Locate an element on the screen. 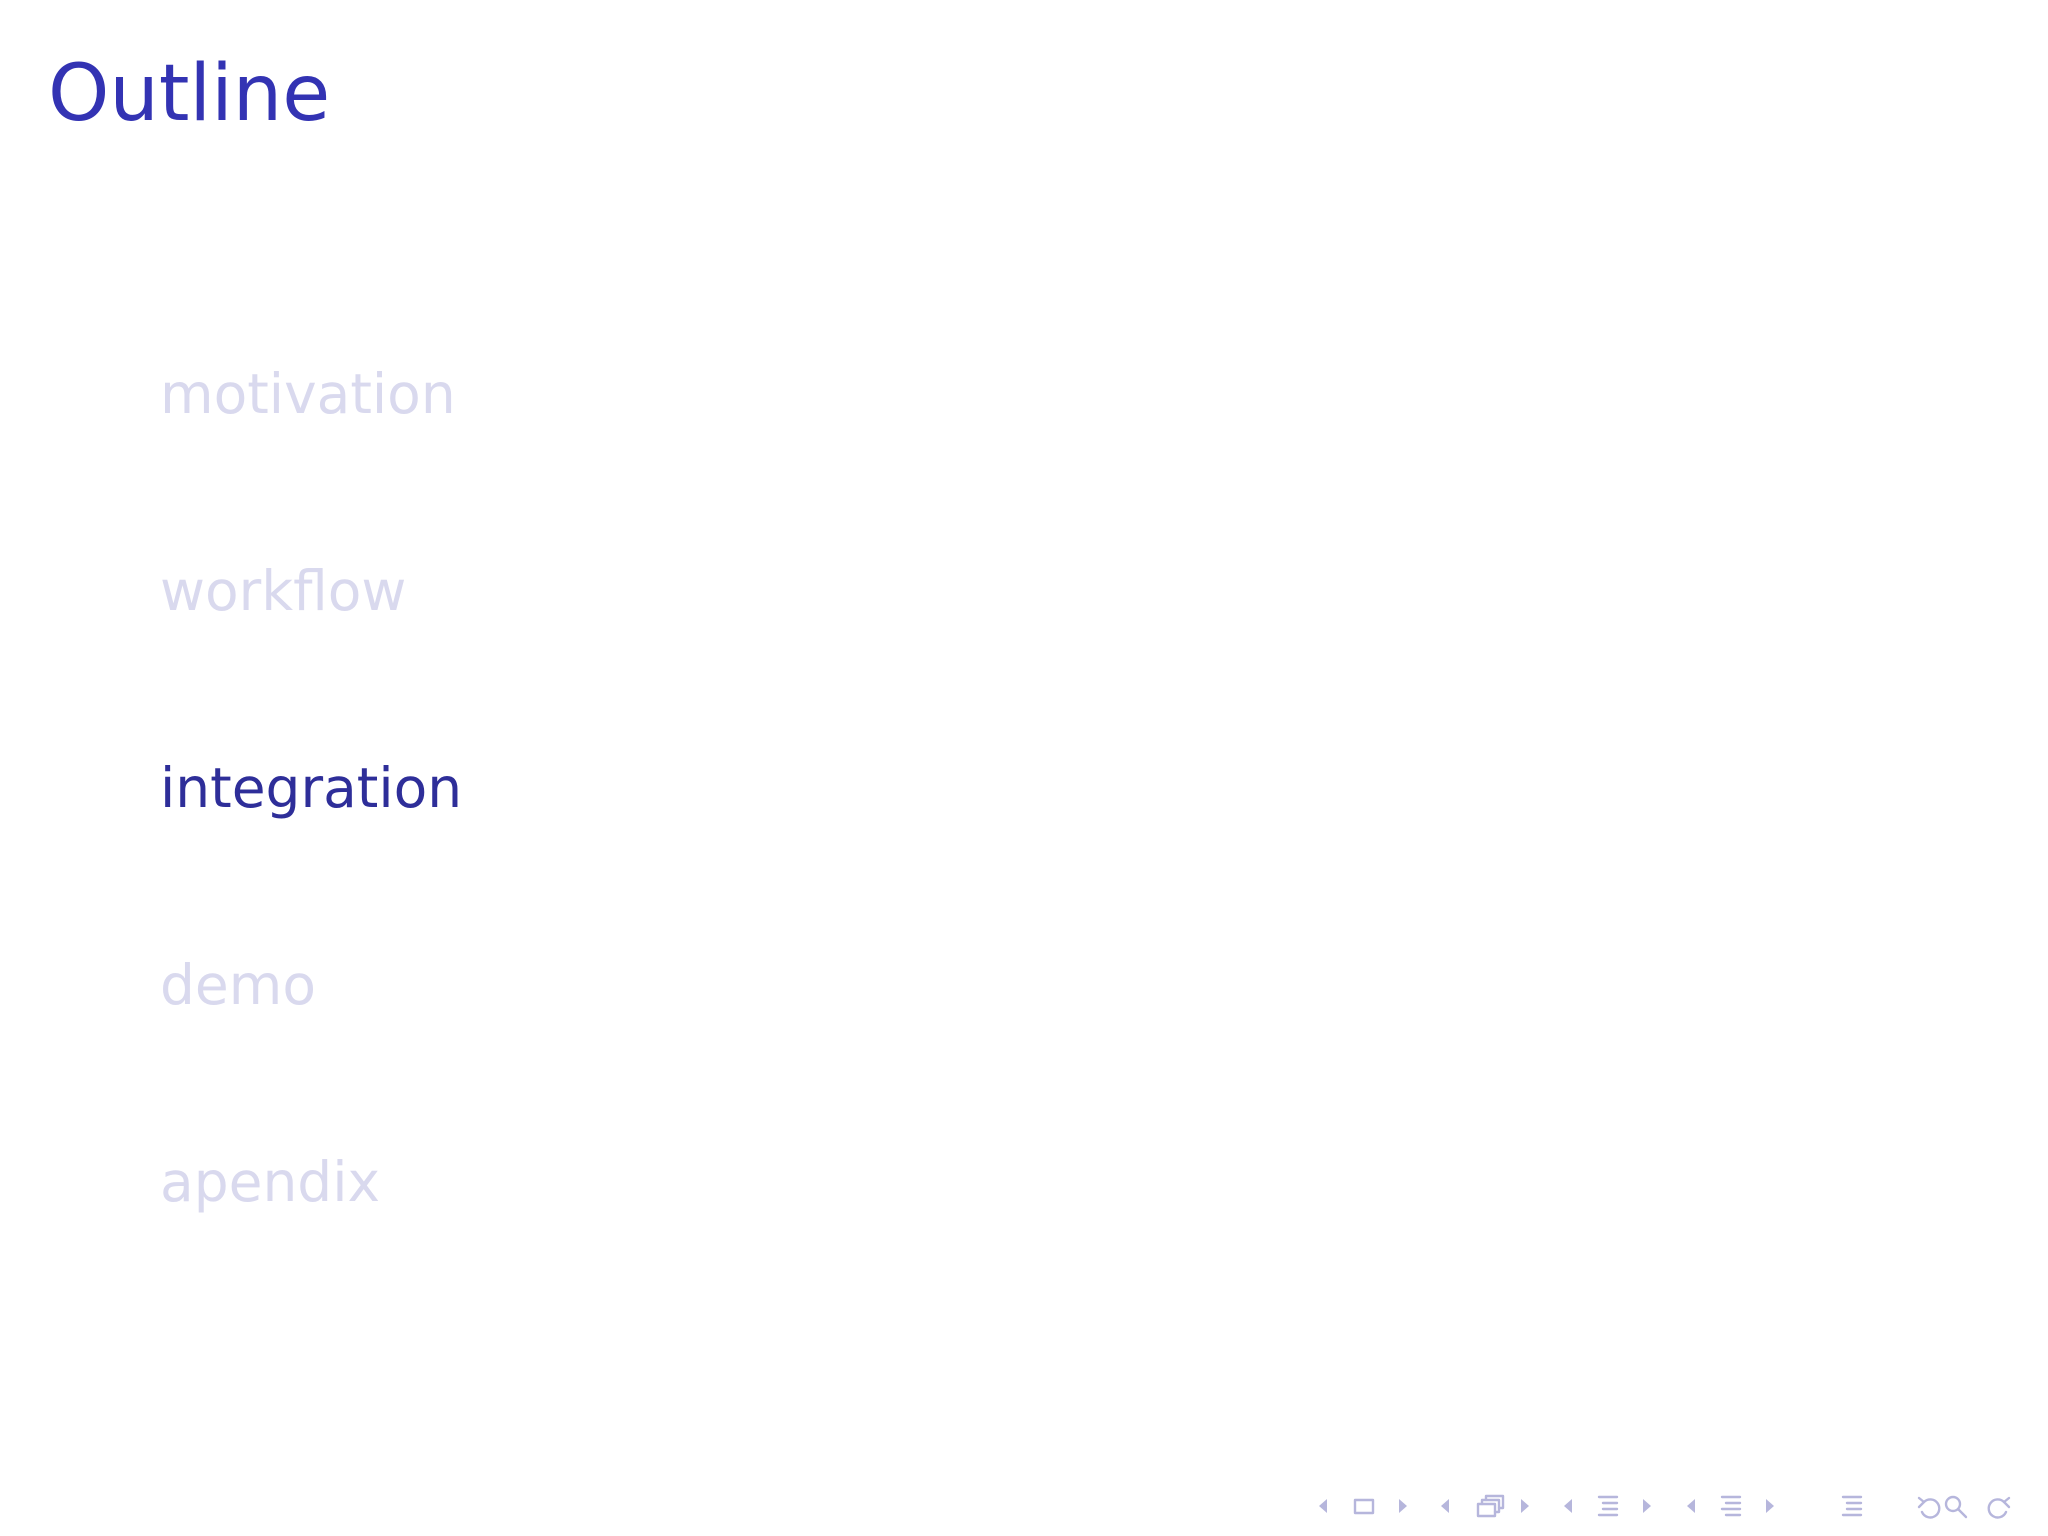  slide-button is located at coordinates (1490, 1506).